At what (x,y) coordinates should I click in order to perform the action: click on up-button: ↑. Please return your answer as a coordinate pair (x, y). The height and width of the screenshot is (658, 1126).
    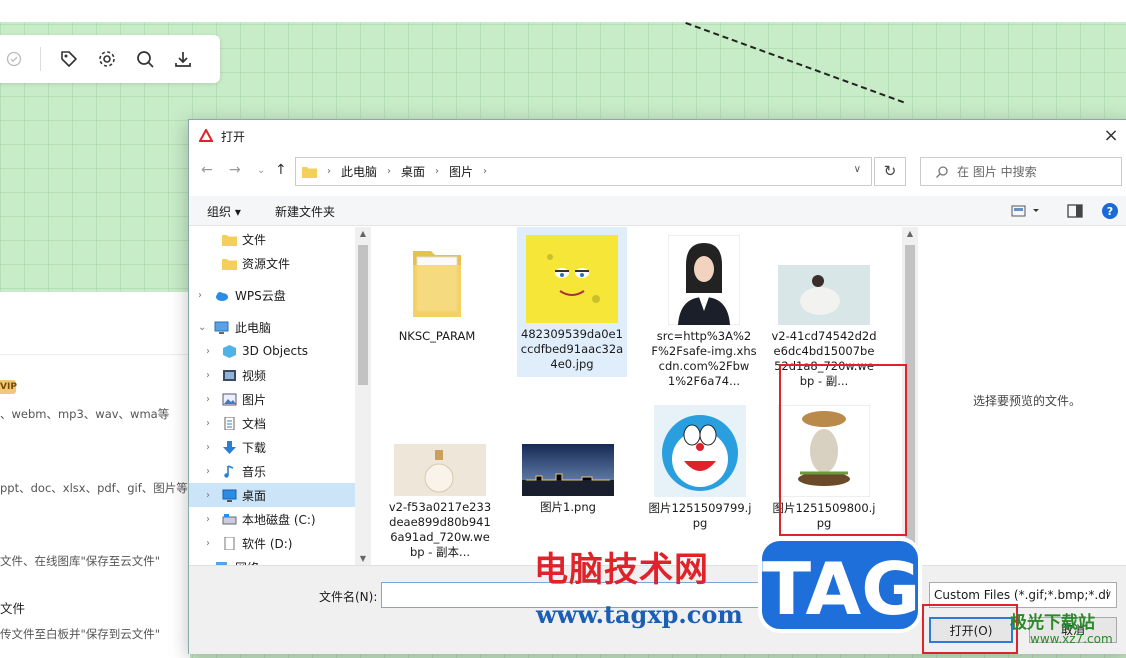
    Looking at the image, I should click on (281, 170).